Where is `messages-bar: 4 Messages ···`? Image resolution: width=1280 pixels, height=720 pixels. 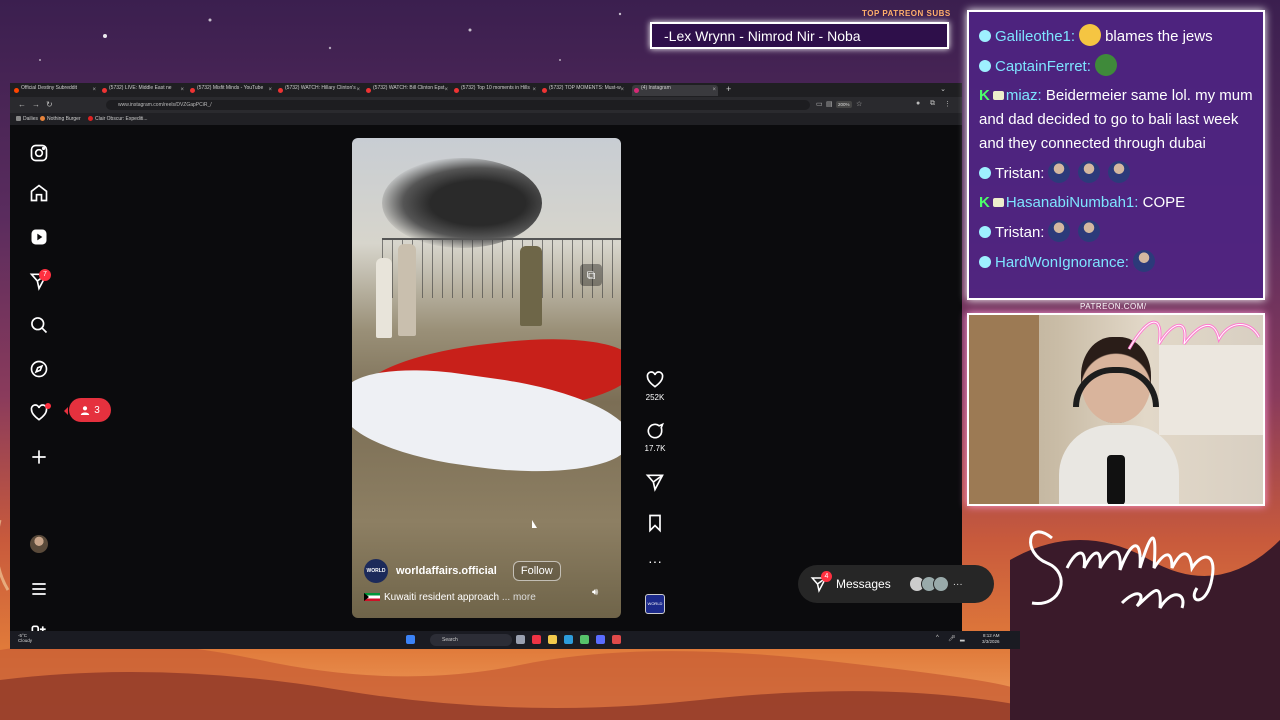 messages-bar: 4 Messages ··· is located at coordinates (896, 584).